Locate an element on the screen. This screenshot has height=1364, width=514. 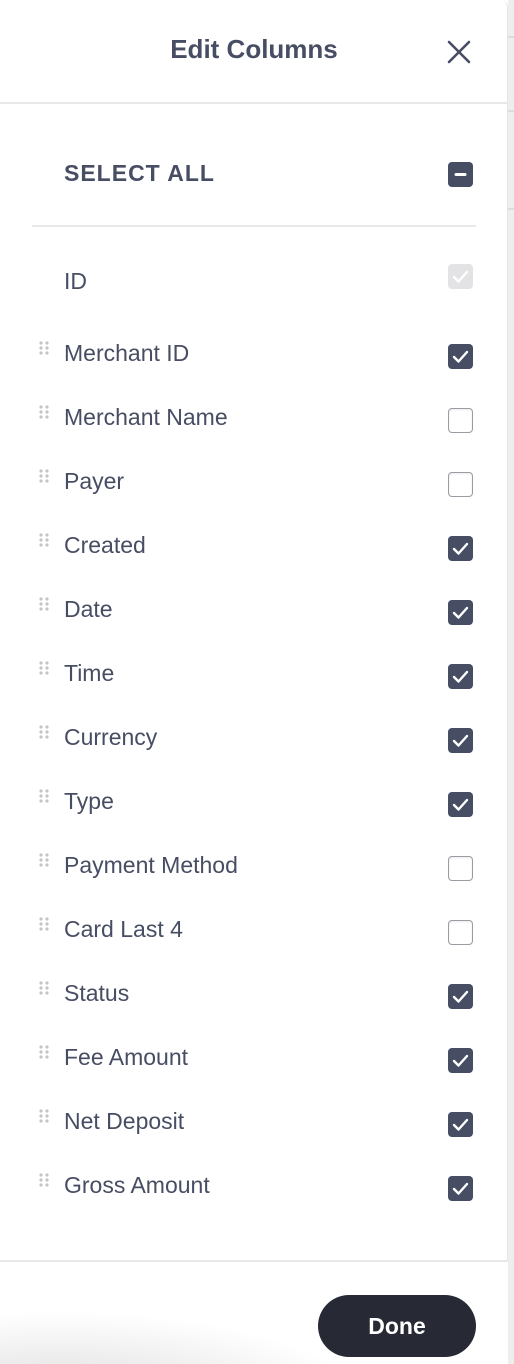
column-label: Fee Amount is located at coordinates (126, 1057).